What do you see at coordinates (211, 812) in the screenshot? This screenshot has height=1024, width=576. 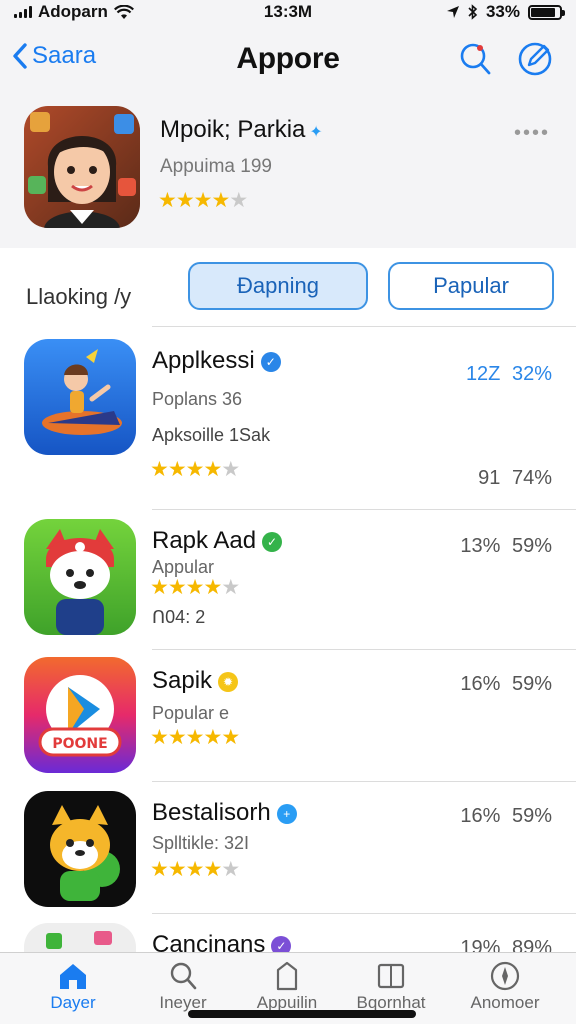 I see `app-title: Bestalisorh` at bounding box center [211, 812].